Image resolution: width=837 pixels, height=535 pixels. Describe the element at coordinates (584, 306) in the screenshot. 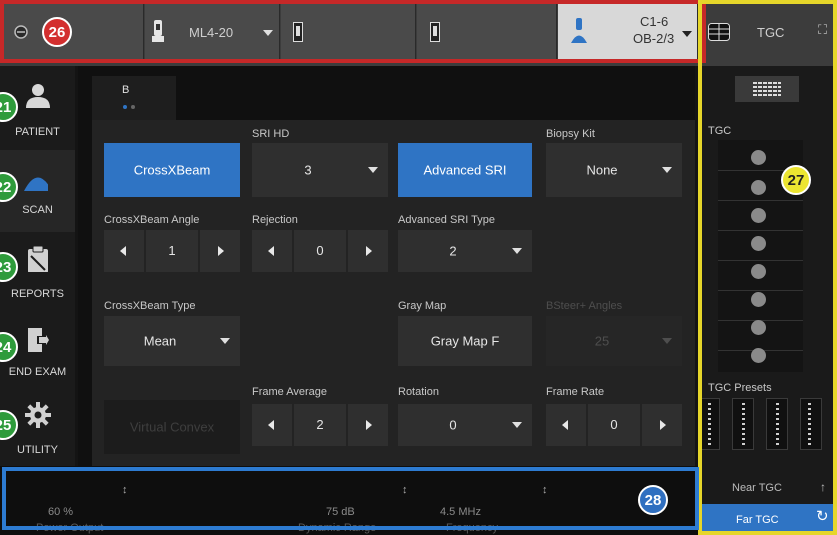

I see `bsteer-angles-label: BSteer+ Angles` at that location.